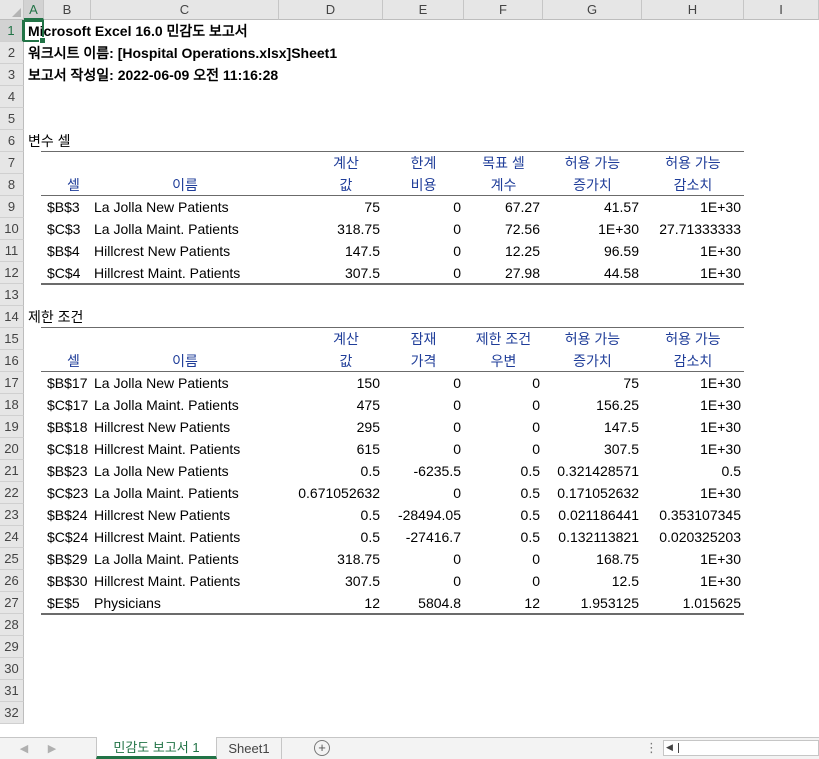  I want to click on row-header-31: 31, so click(12, 691).